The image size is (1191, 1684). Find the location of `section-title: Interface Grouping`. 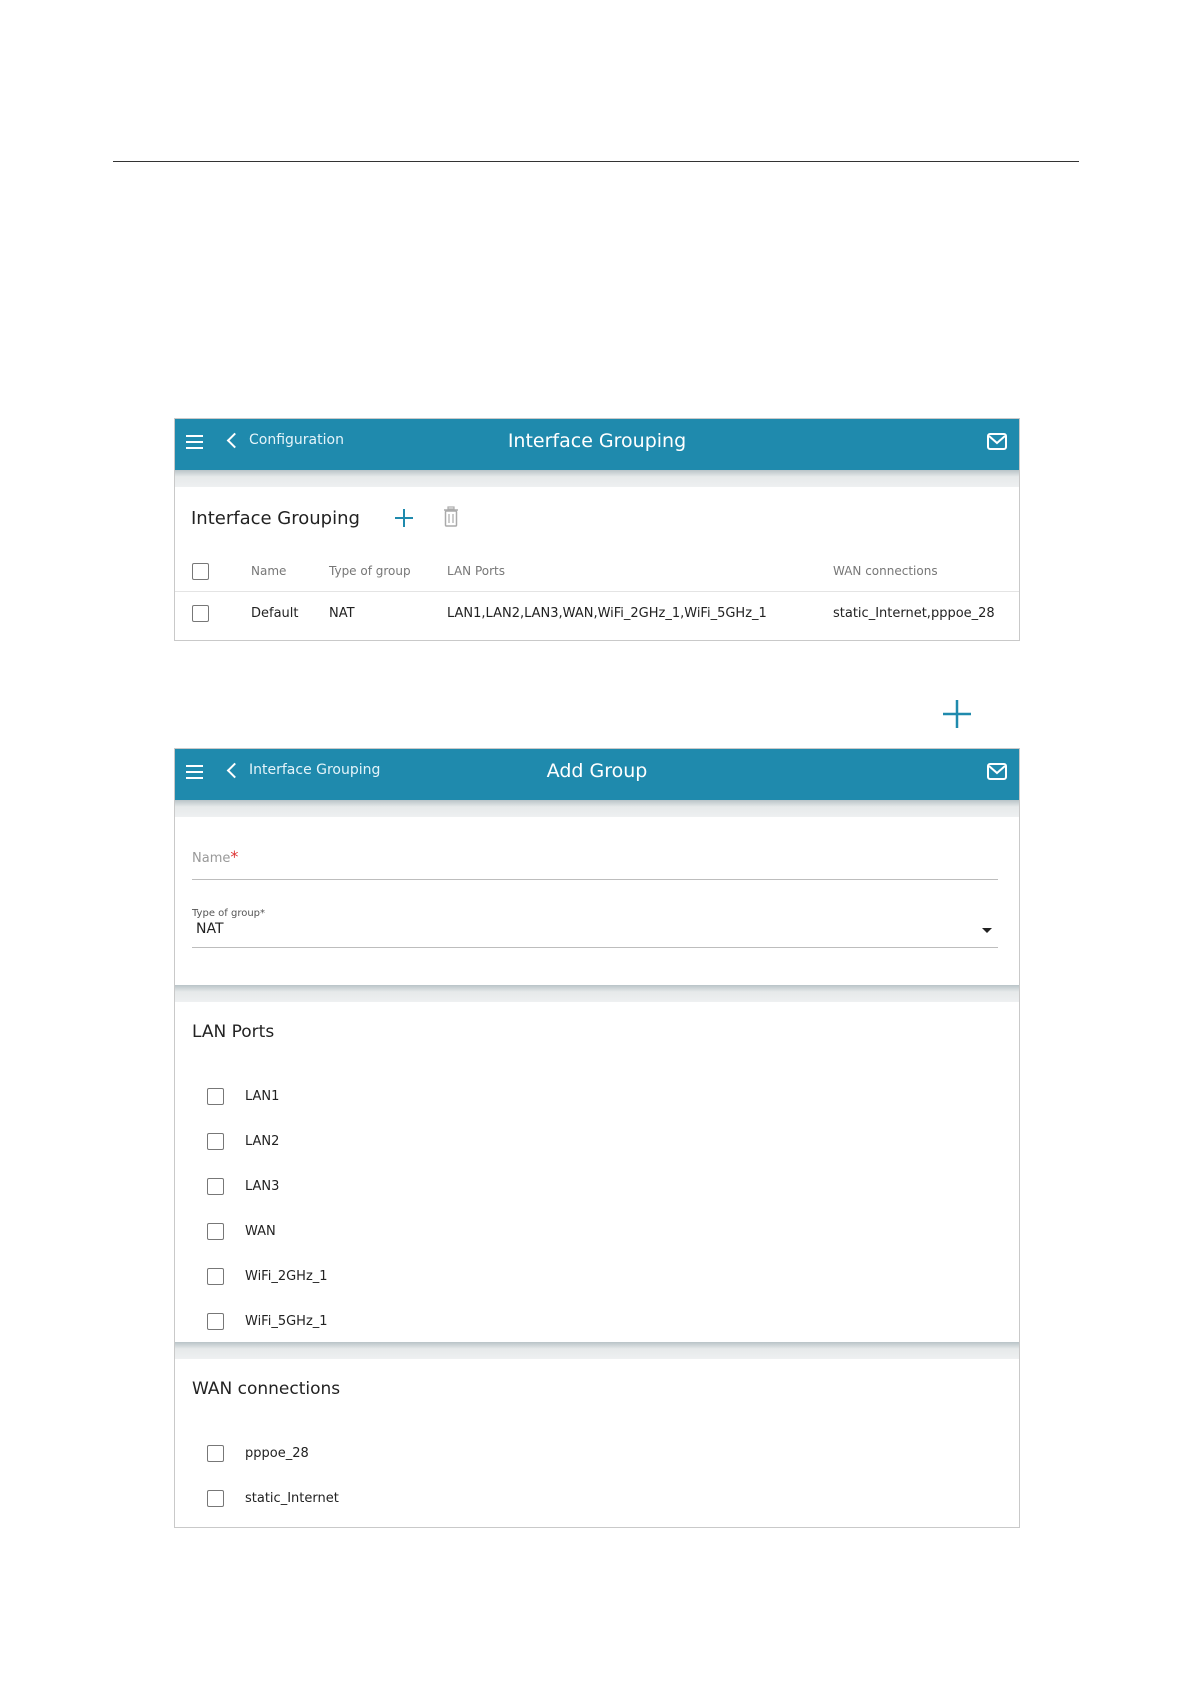

section-title: Interface Grouping is located at coordinates (275, 518).